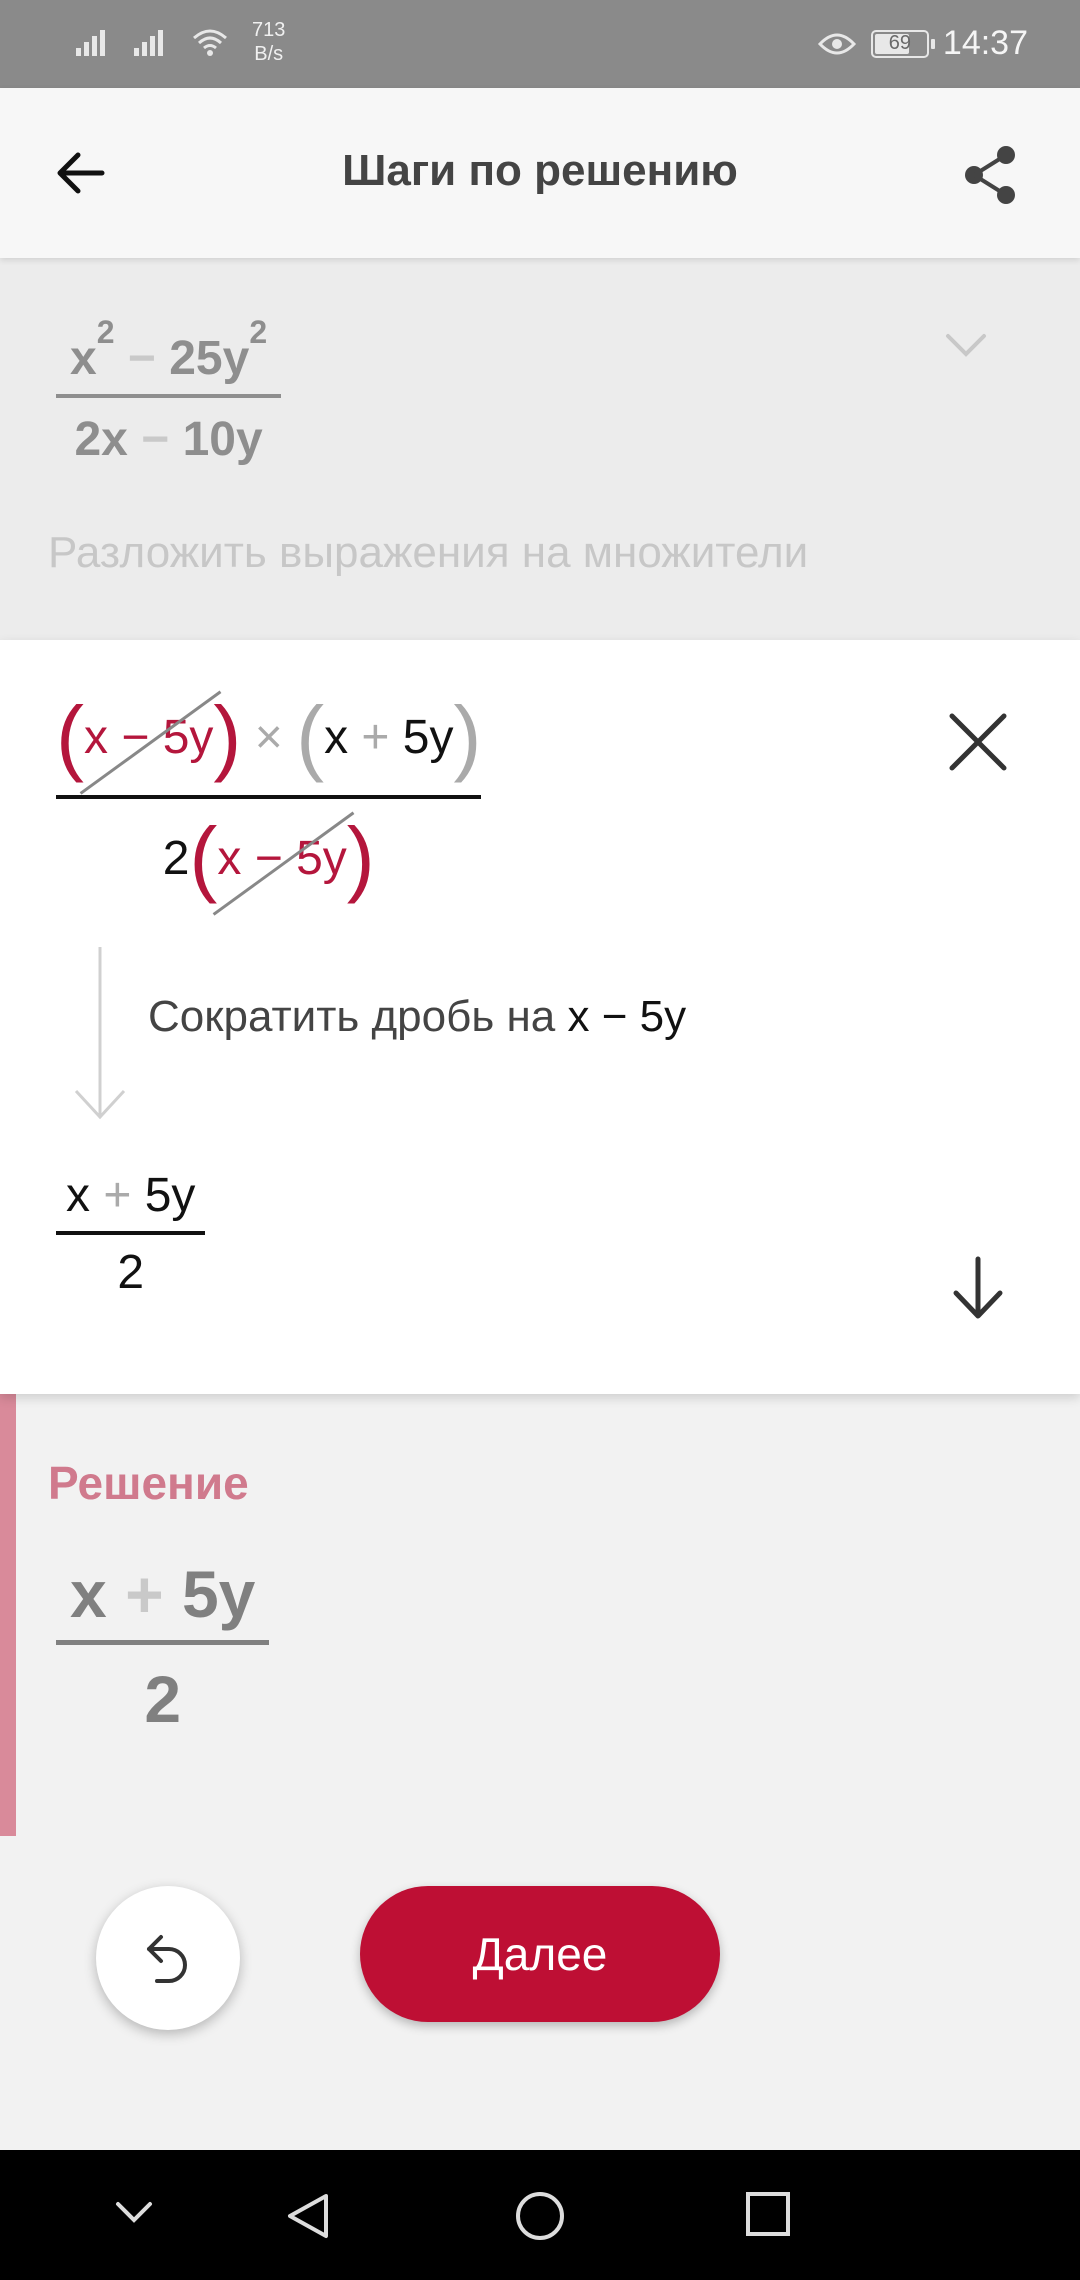 The image size is (1080, 2280). I want to click on original-den-minus: −, so click(155, 439).